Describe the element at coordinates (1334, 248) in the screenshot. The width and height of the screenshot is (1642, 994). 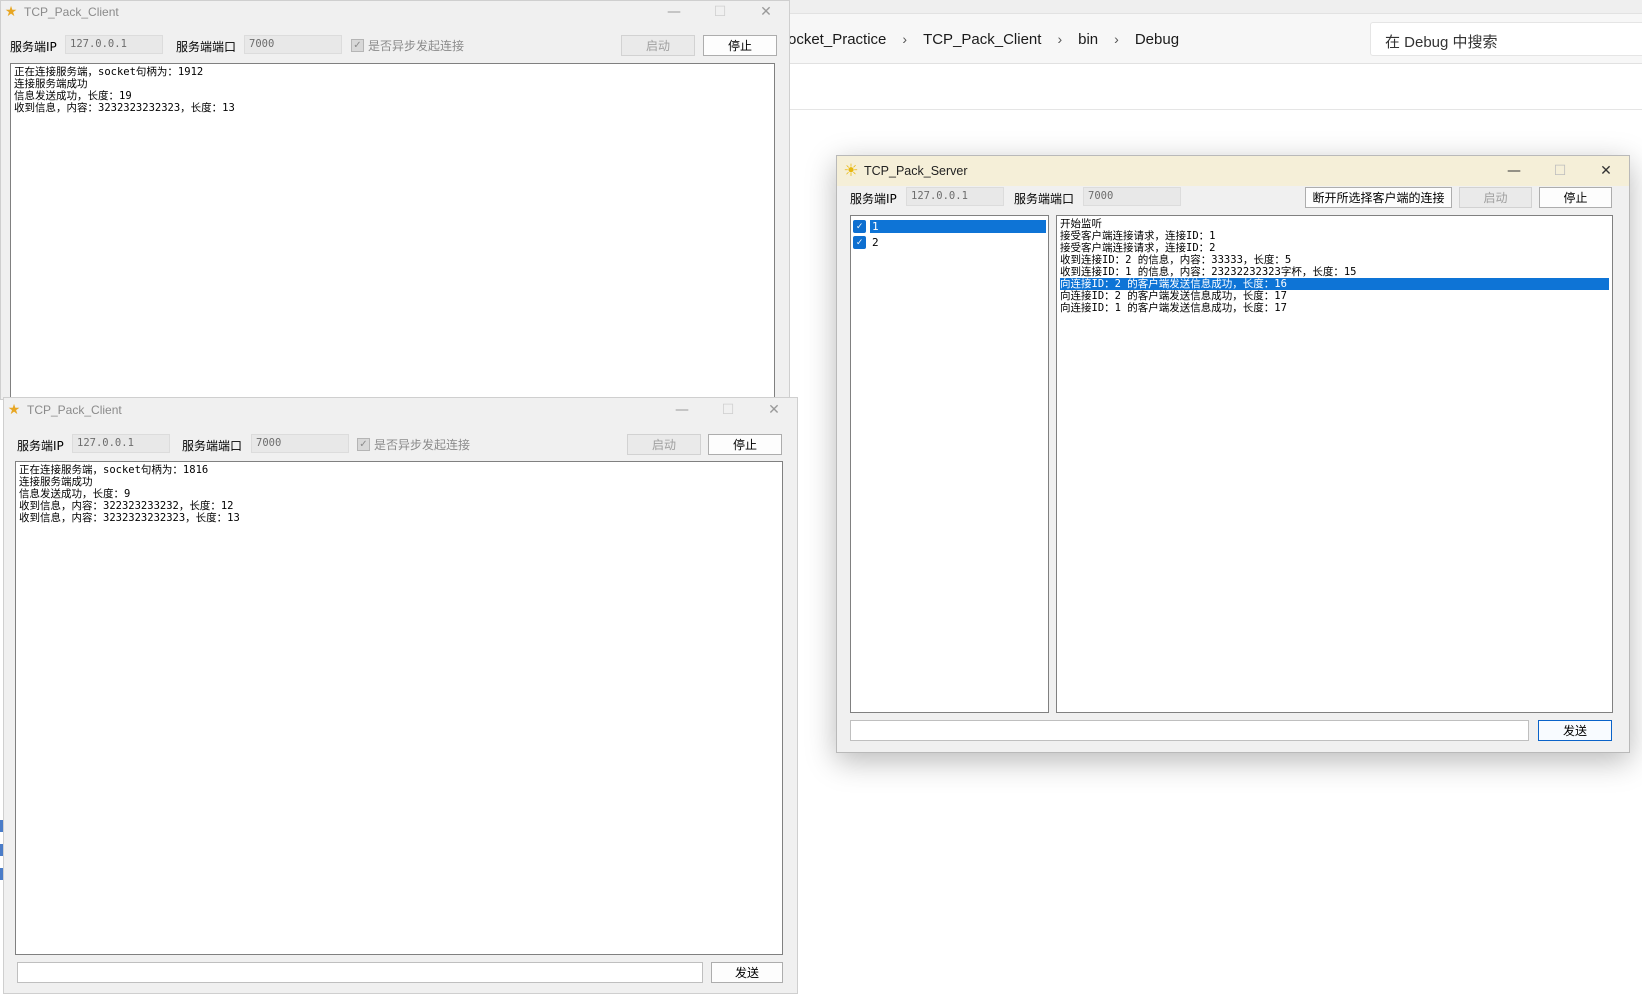
I see `log-line: 接受客户端连接请求，连接ID：2` at that location.